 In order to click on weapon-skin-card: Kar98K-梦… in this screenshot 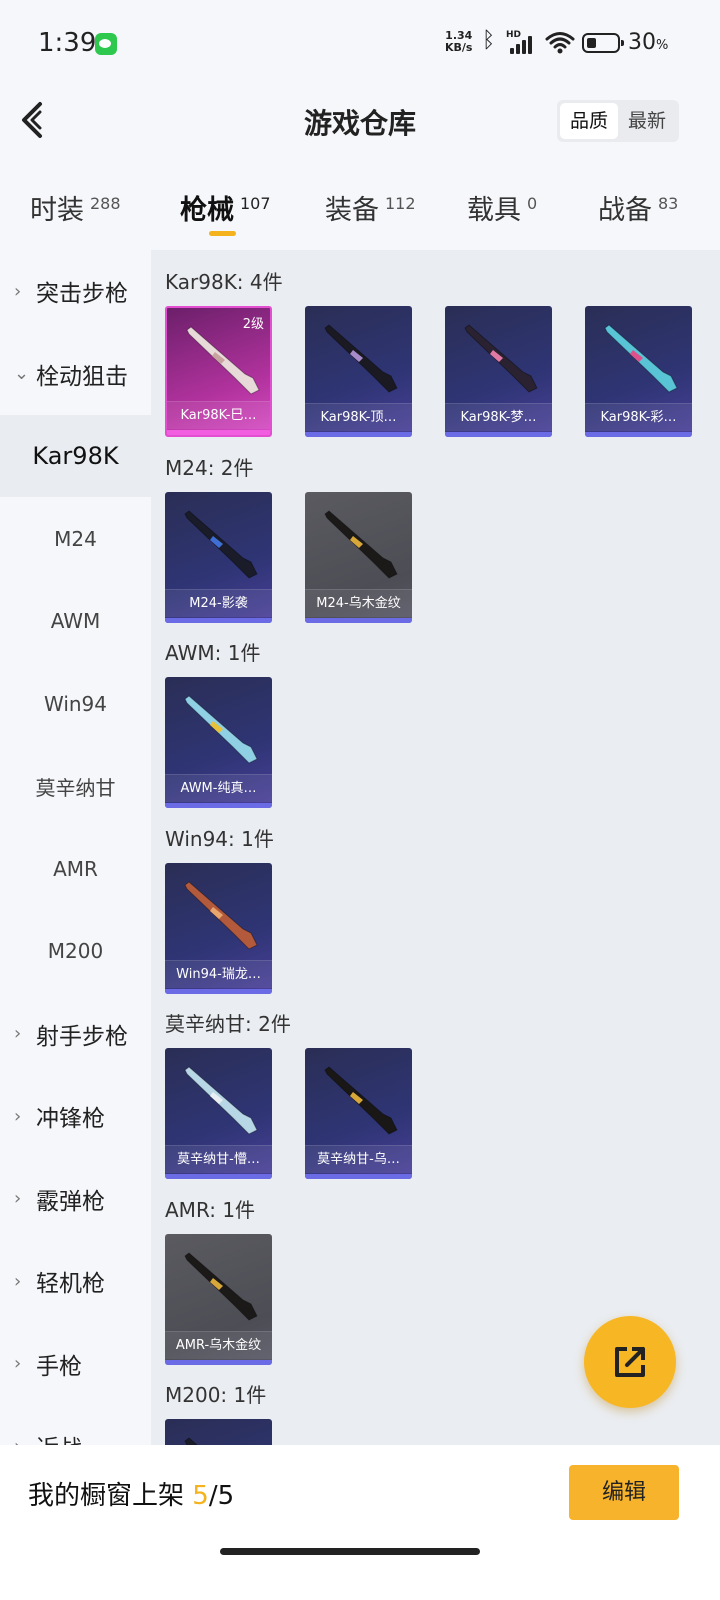, I will do `click(498, 371)`.